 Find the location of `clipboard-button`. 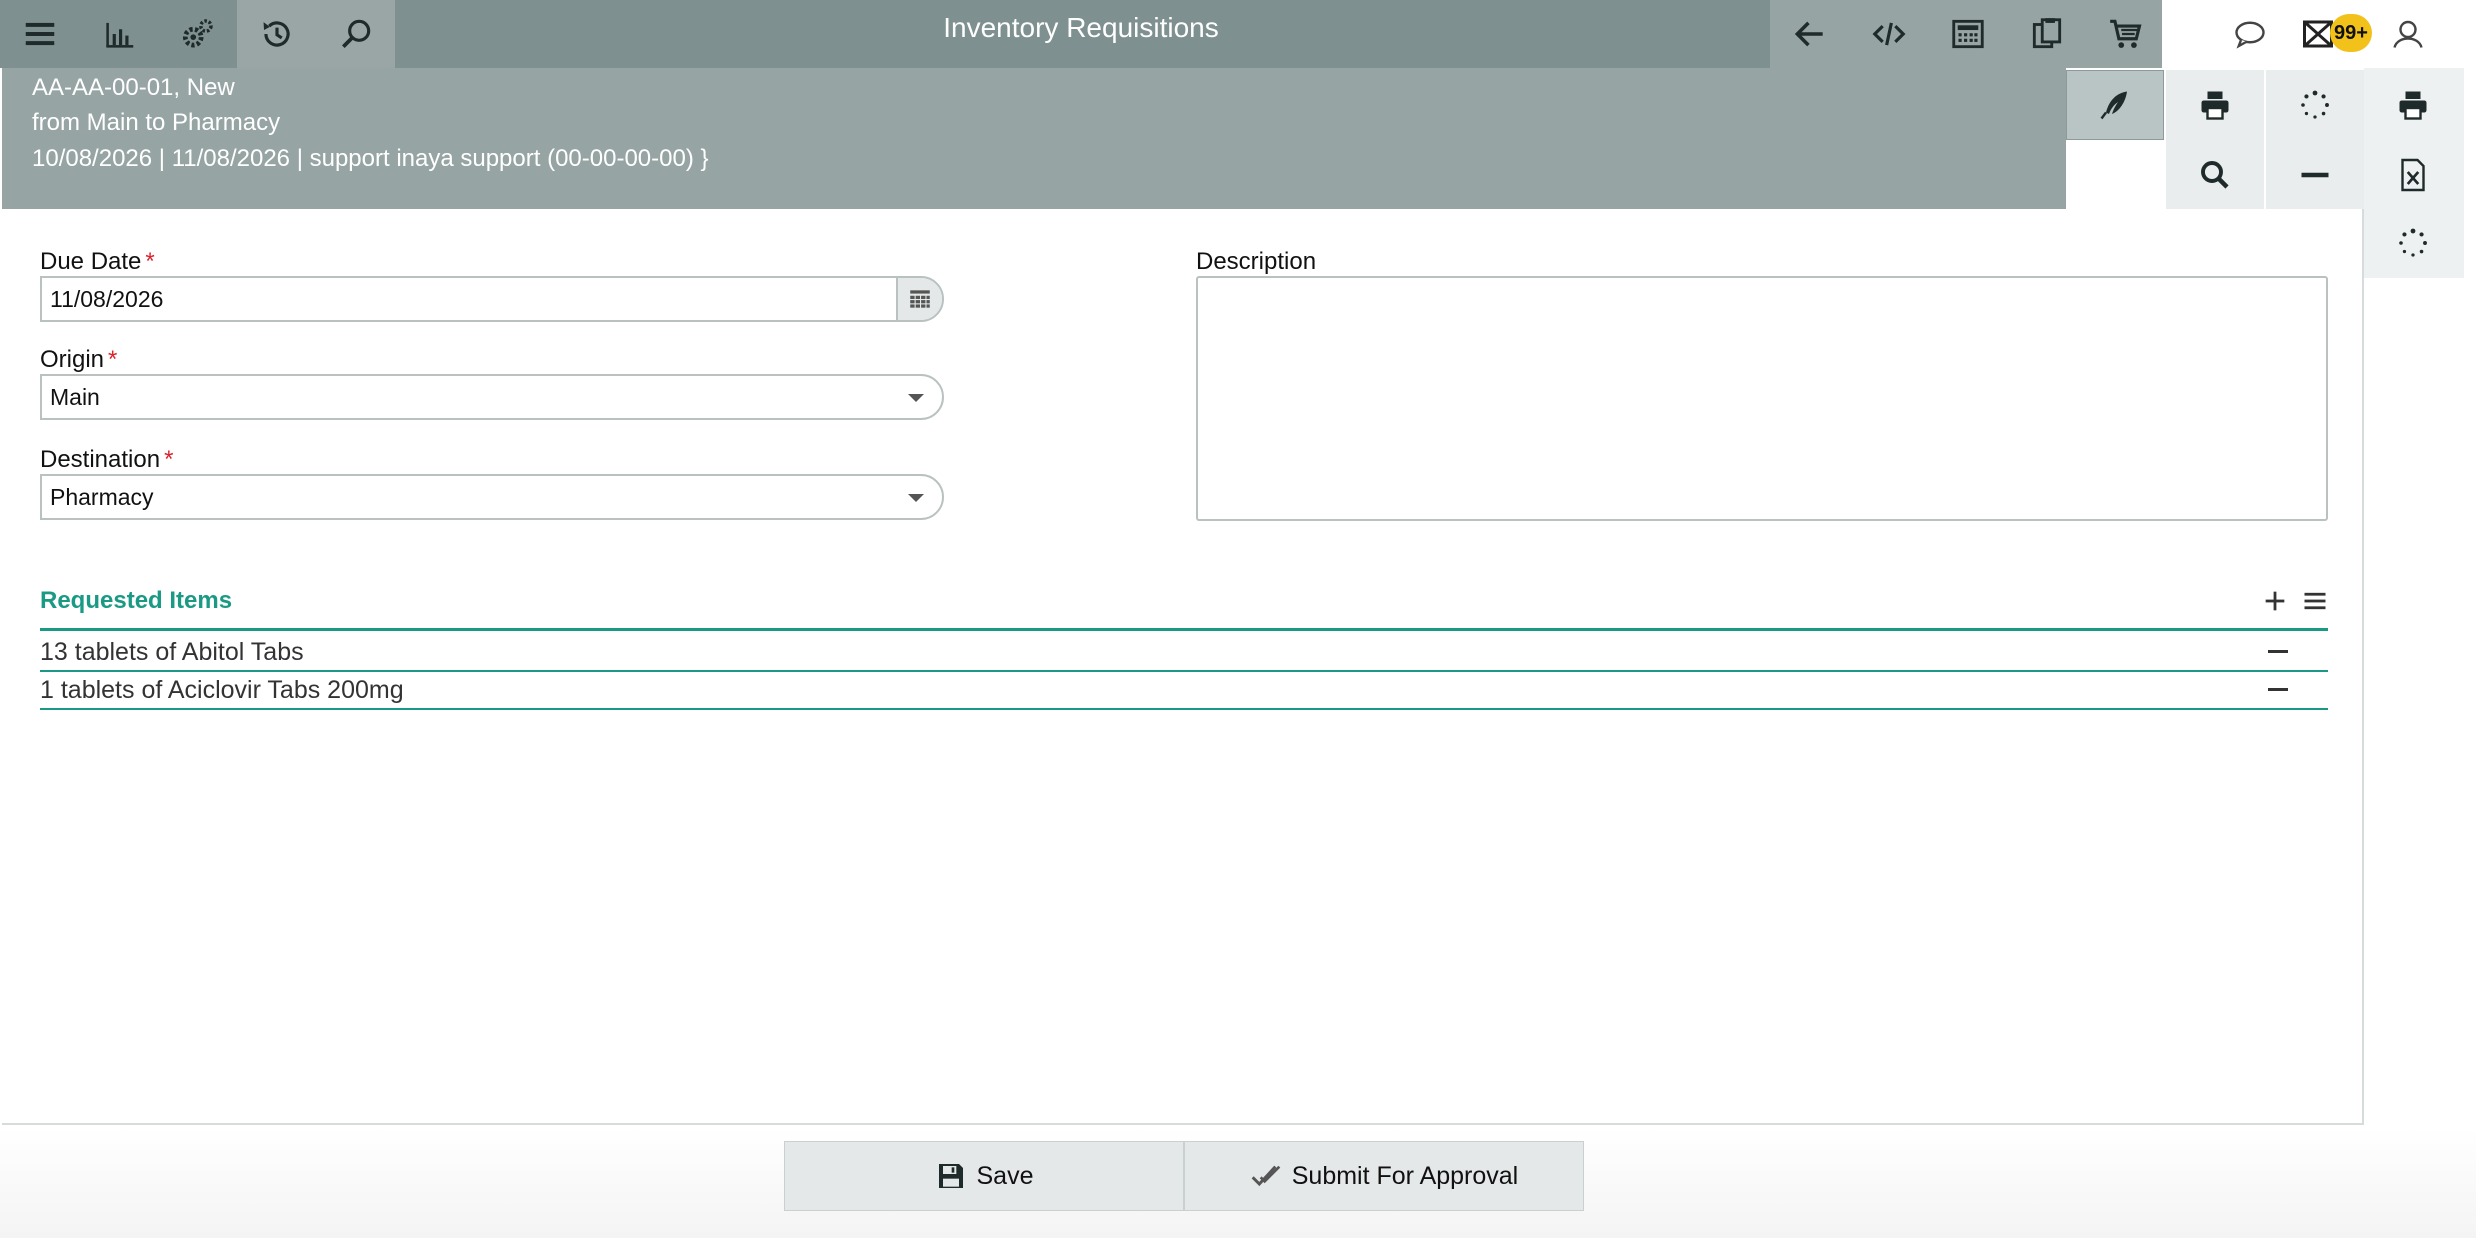

clipboard-button is located at coordinates (2046, 34).